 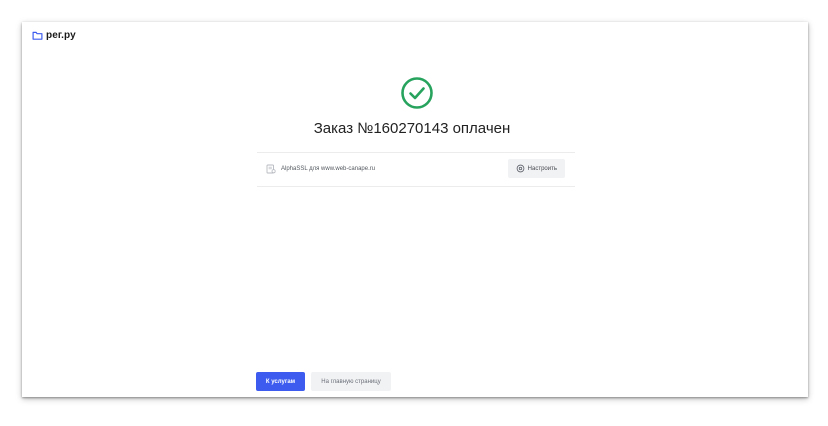 What do you see at coordinates (412, 128) in the screenshot?
I see `page-title: Заказ №160270143 оплачен` at bounding box center [412, 128].